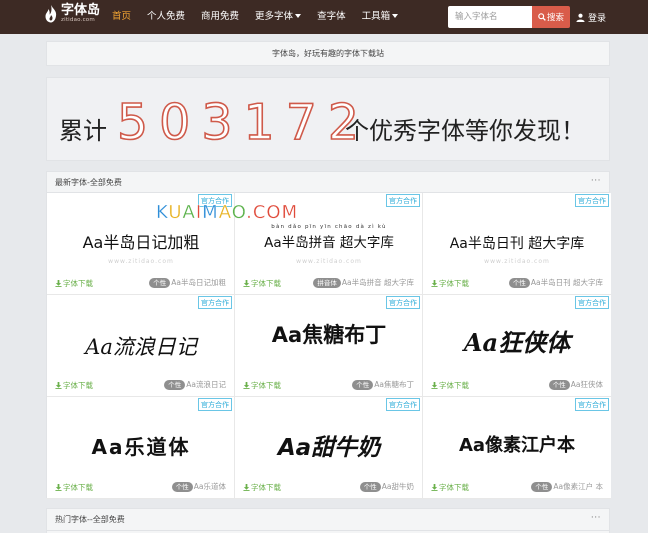 Image resolution: width=648 pixels, height=533 pixels. I want to click on font-meta: 拼音体 Aa半岛拼音 超大字库, so click(363, 282).